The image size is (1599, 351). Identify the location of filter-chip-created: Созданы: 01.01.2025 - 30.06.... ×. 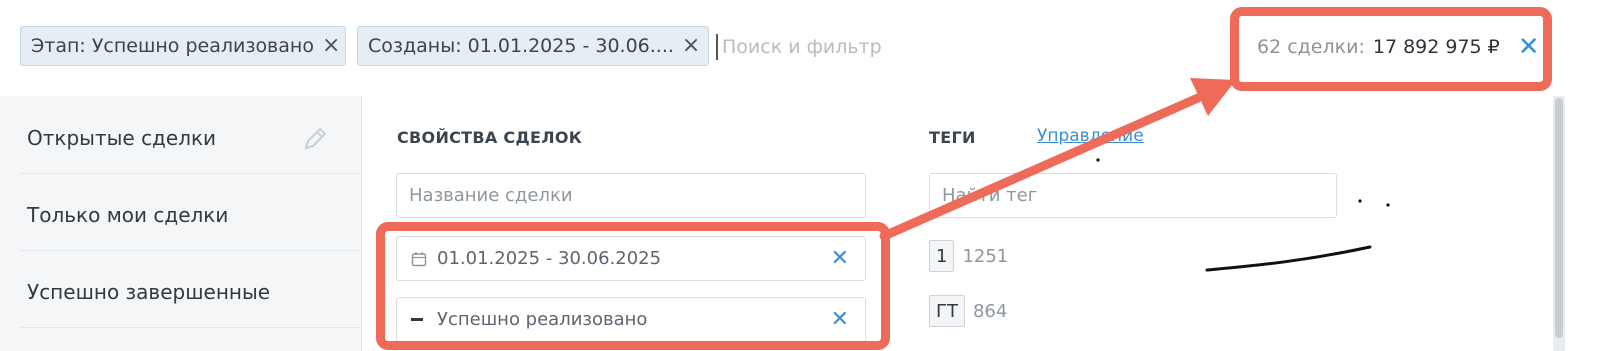
(533, 46).